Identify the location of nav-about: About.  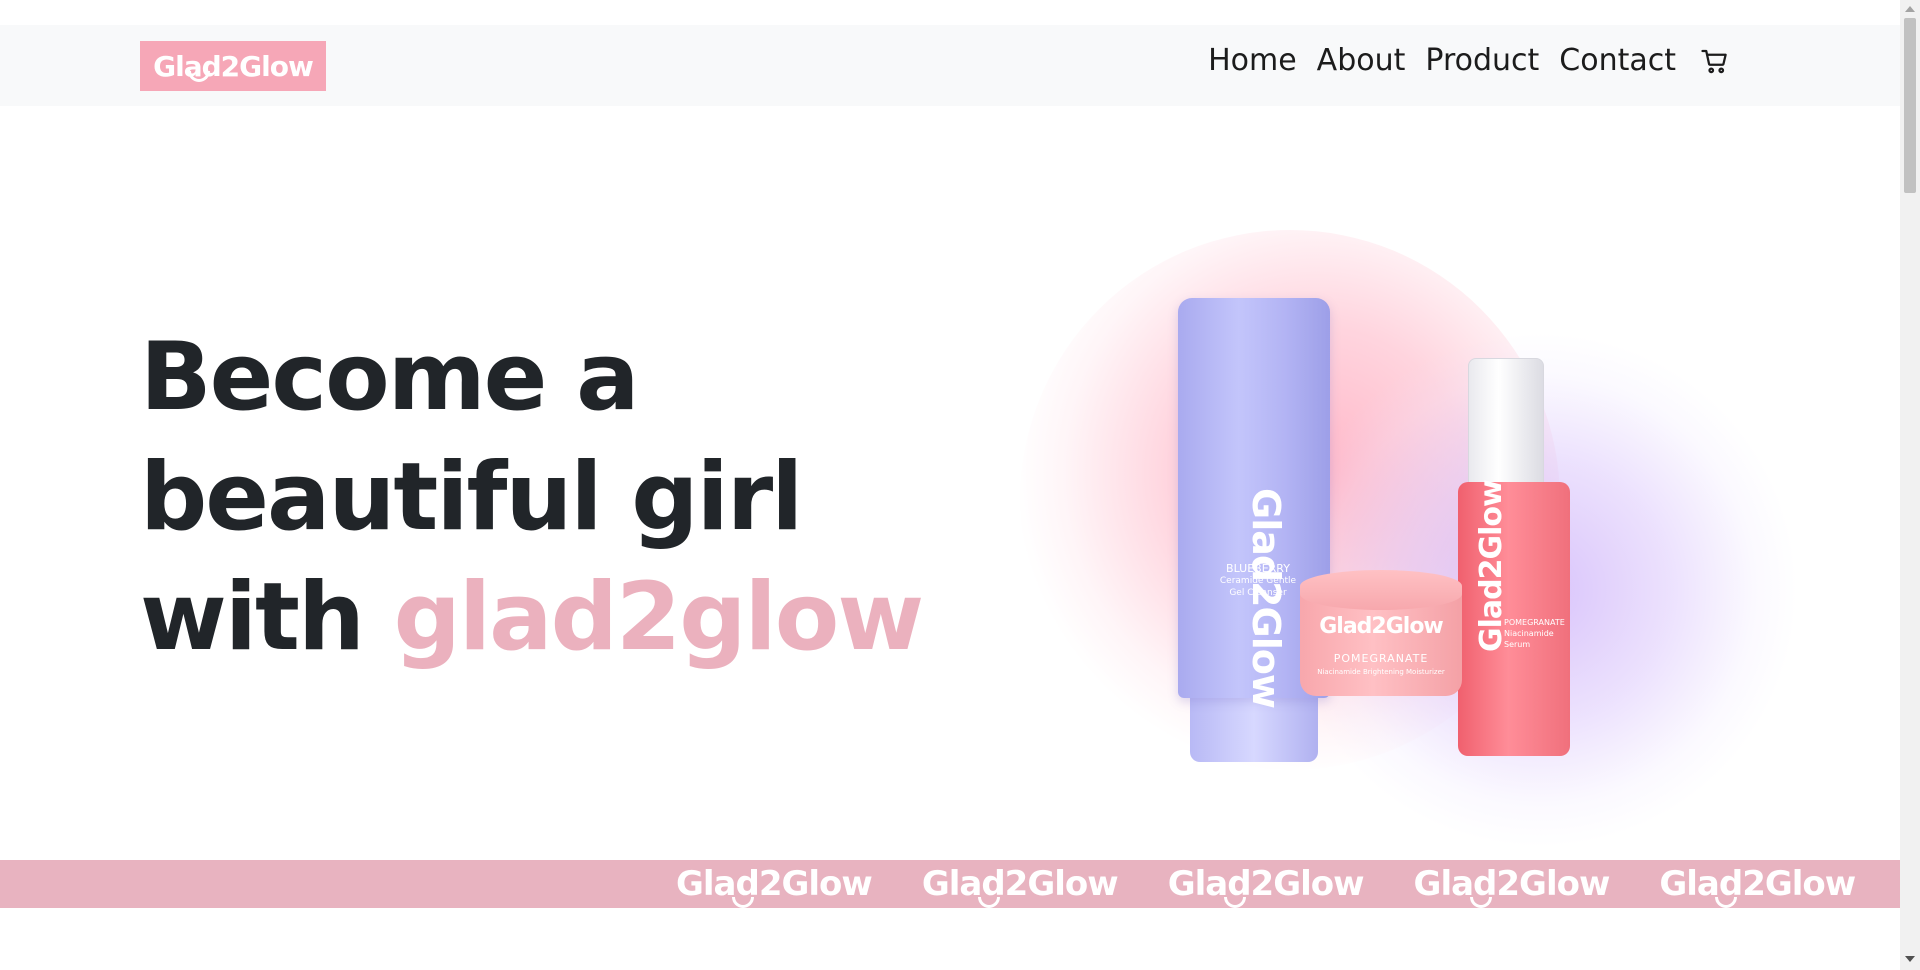
(1361, 61).